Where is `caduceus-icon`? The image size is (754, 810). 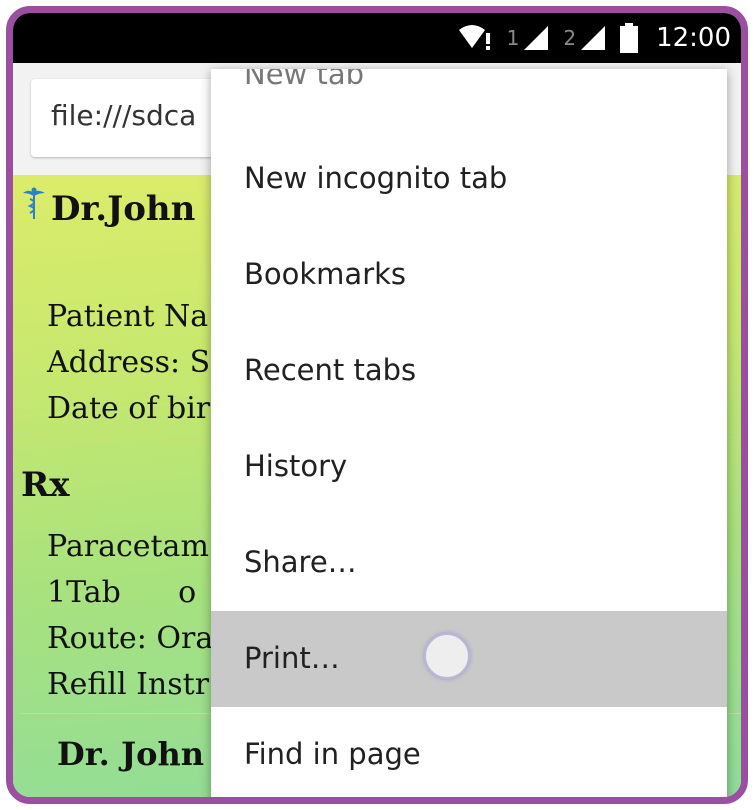 caduceus-icon is located at coordinates (34, 206).